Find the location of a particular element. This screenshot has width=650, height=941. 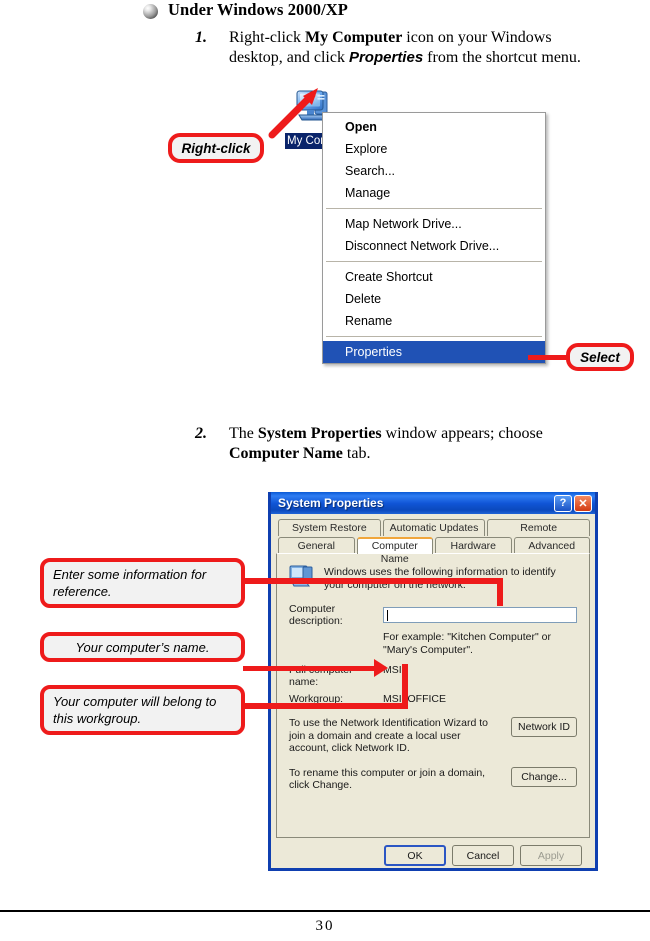

help-button: ? is located at coordinates (563, 503).